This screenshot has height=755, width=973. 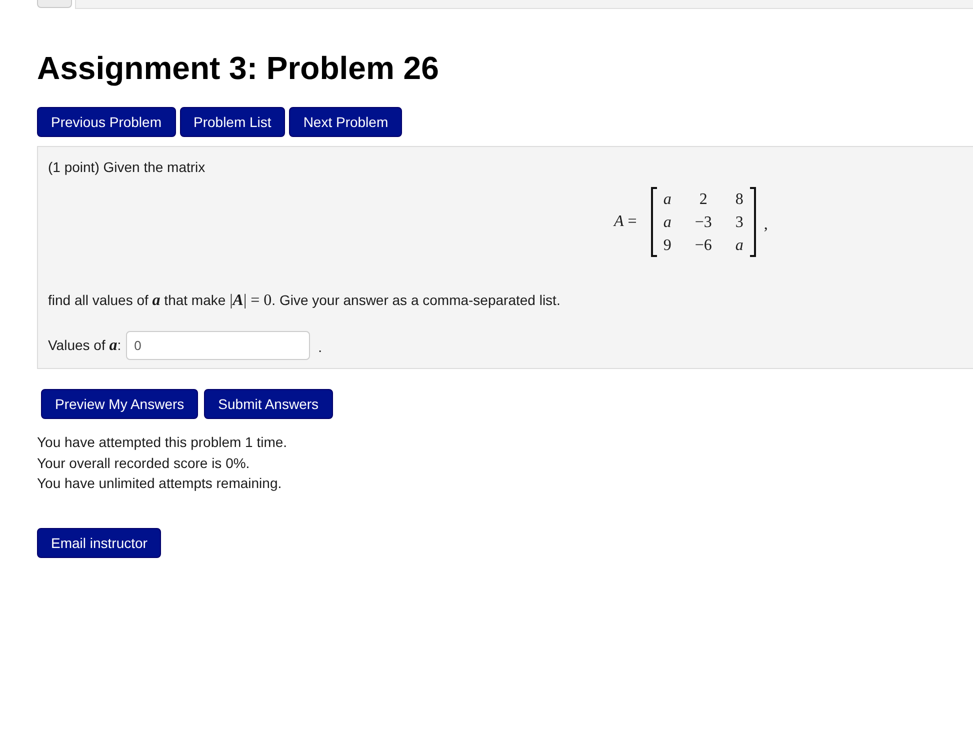 What do you see at coordinates (54, 4) in the screenshot?
I see `toolbar-button` at bounding box center [54, 4].